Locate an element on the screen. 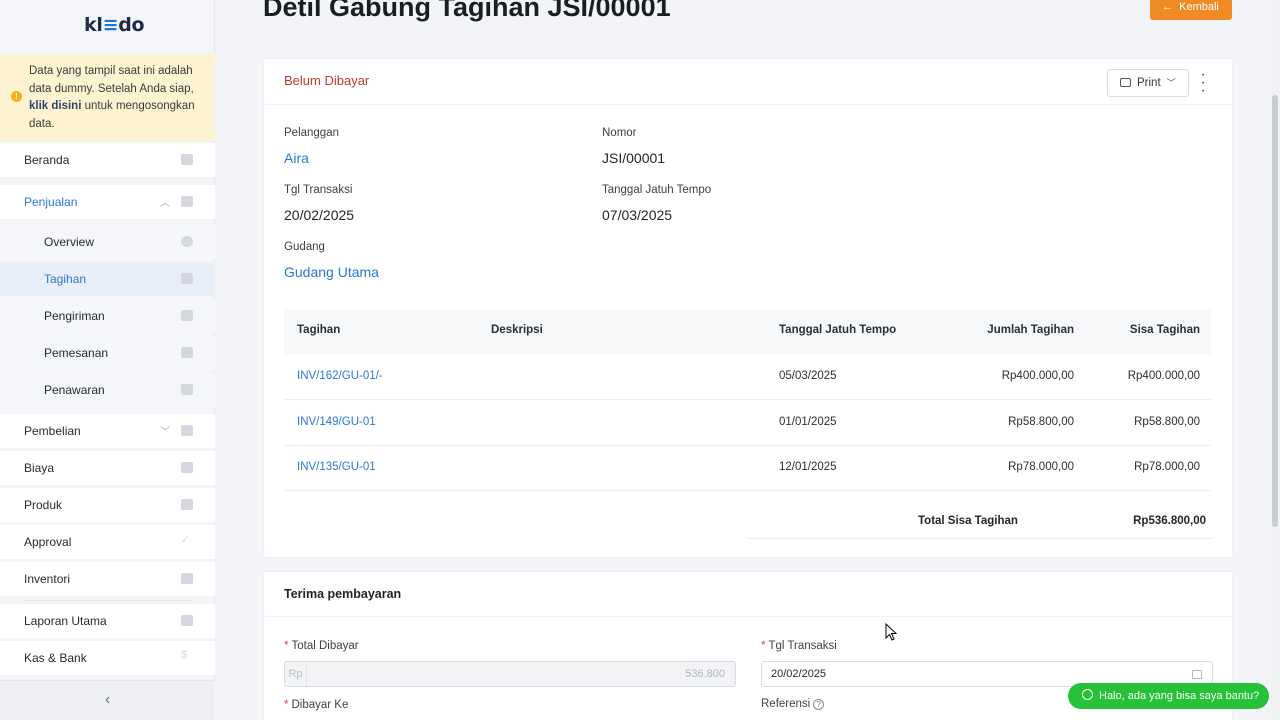 Image resolution: width=1280 pixels, height=720 pixels. chevron-left-icon: ‹ is located at coordinates (107, 699).